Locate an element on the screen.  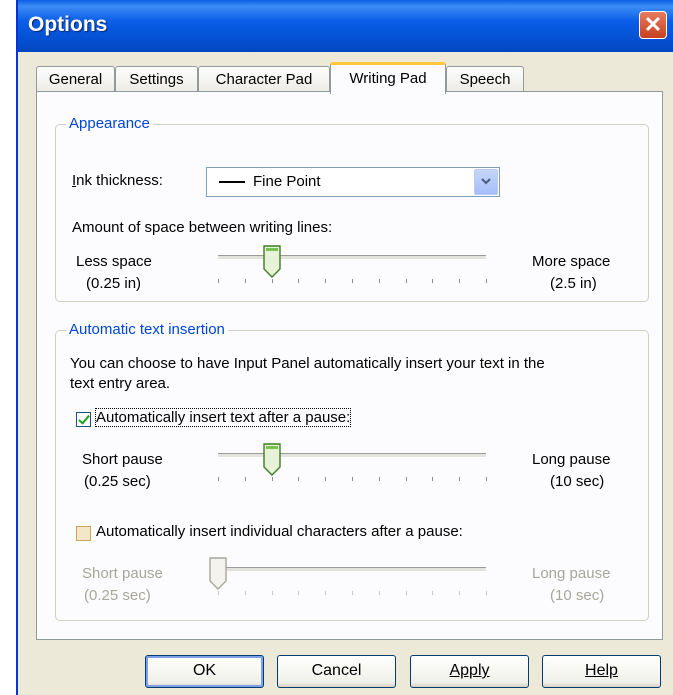
short-pause-value: (0.25 sec) is located at coordinates (117, 481).